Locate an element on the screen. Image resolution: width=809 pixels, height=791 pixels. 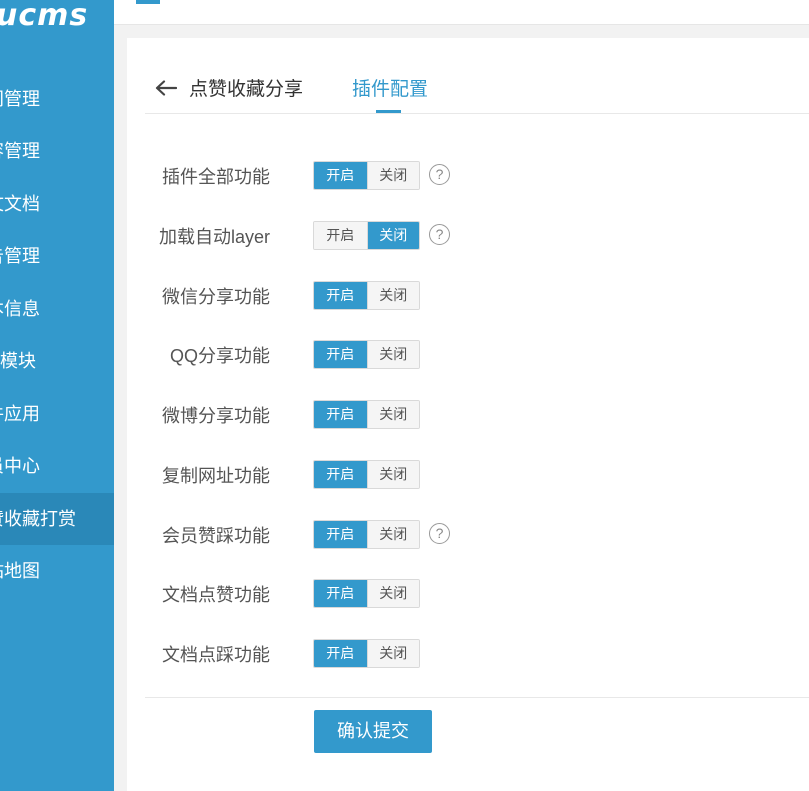
field-label: 加载自动layer is located at coordinates (214, 237).